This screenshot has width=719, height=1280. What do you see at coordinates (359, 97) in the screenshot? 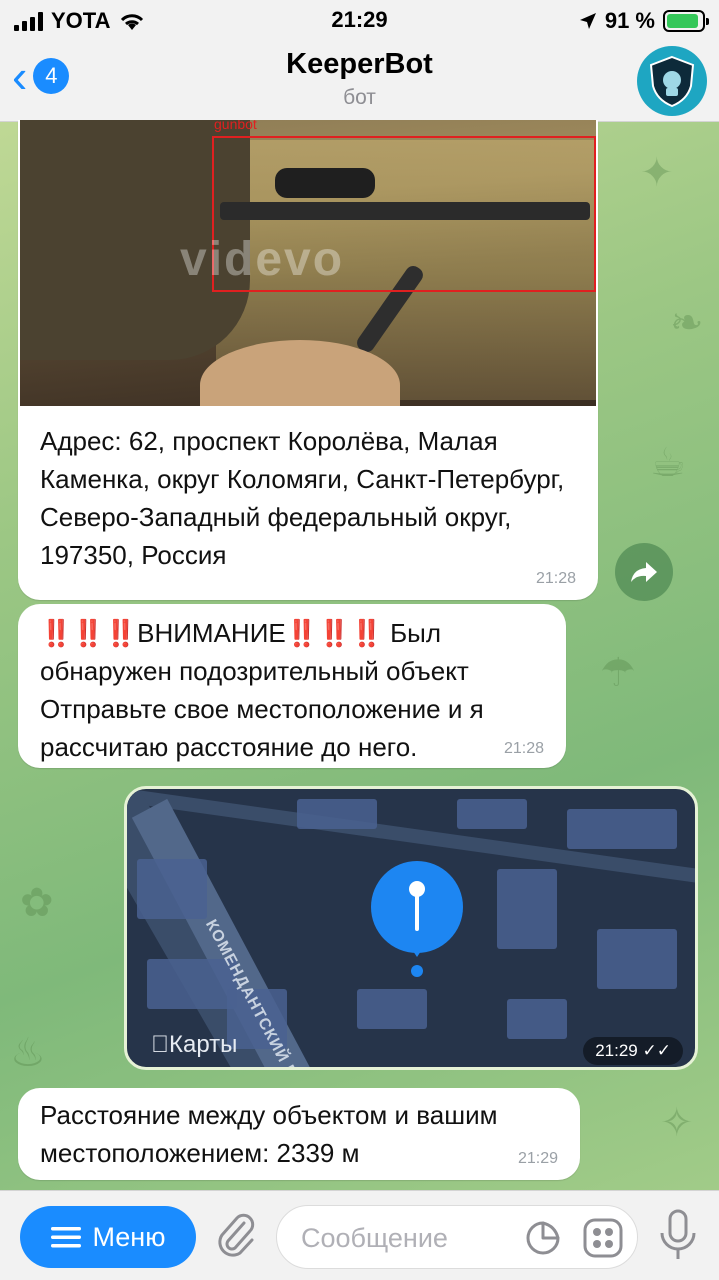
I see `chat-subtitle: бот` at bounding box center [359, 97].